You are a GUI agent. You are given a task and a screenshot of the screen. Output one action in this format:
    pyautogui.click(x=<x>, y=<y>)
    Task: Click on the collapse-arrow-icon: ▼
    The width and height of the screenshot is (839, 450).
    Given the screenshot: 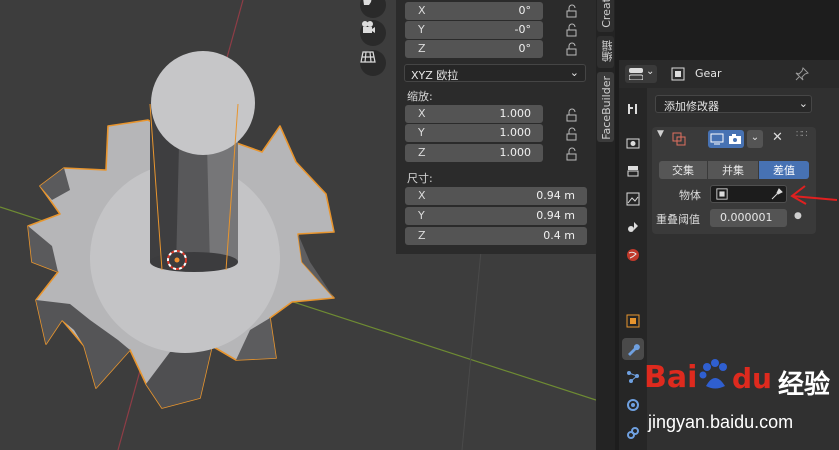 What is the action you would take?
    pyautogui.click(x=660, y=134)
    